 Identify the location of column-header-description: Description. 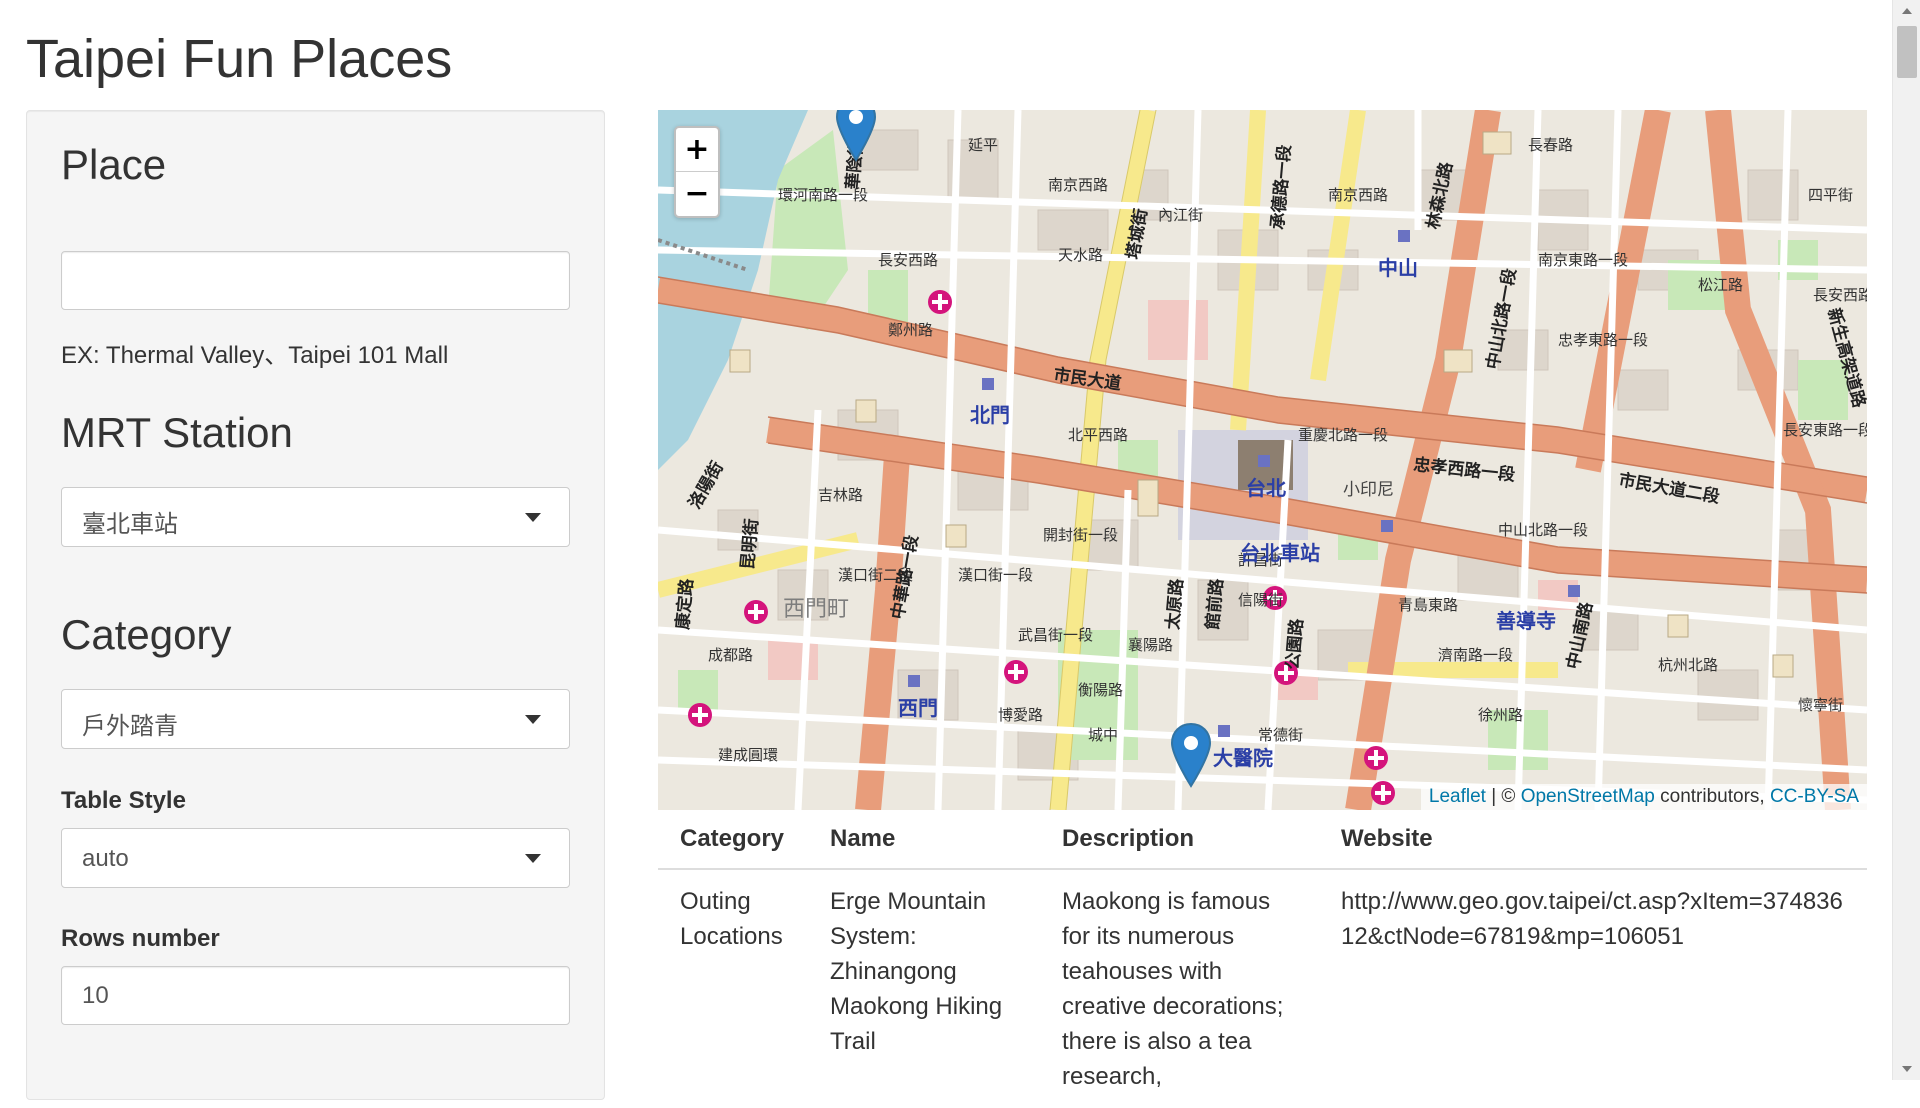
(1179, 841).